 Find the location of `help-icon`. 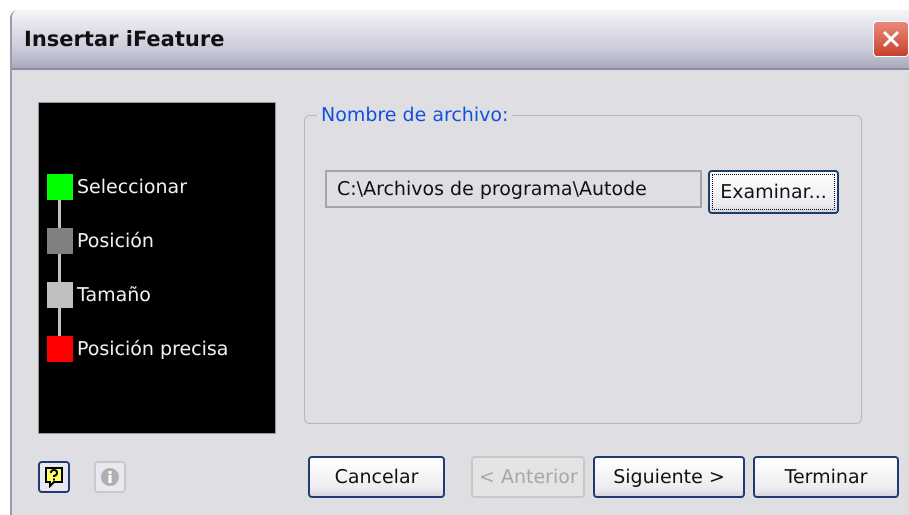

help-icon is located at coordinates (54, 477).